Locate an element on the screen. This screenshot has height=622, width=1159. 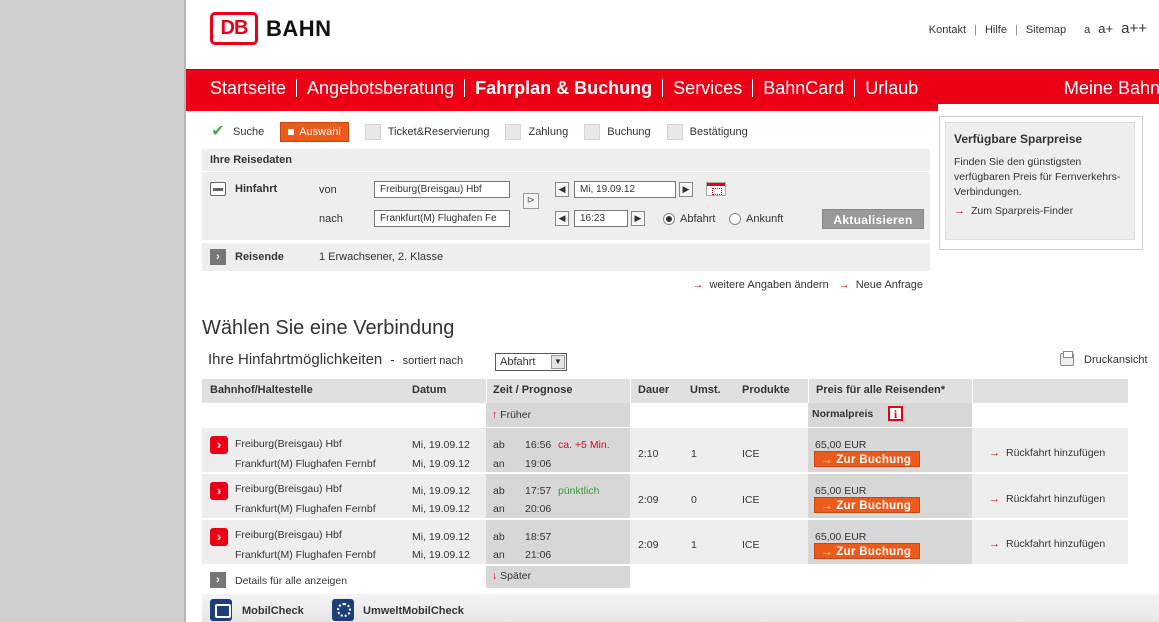
mobilcheck-link: MobilCheck is located at coordinates (273, 611).